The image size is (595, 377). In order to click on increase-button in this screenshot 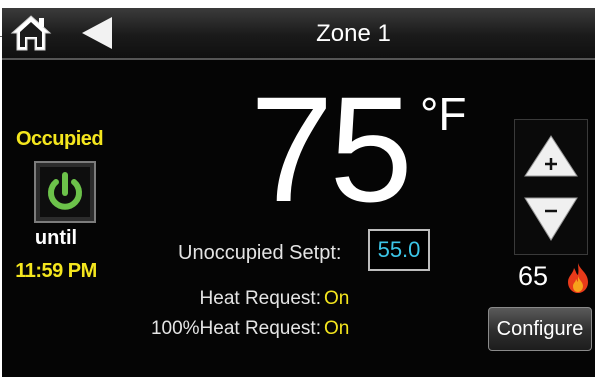, I will do `click(551, 158)`.